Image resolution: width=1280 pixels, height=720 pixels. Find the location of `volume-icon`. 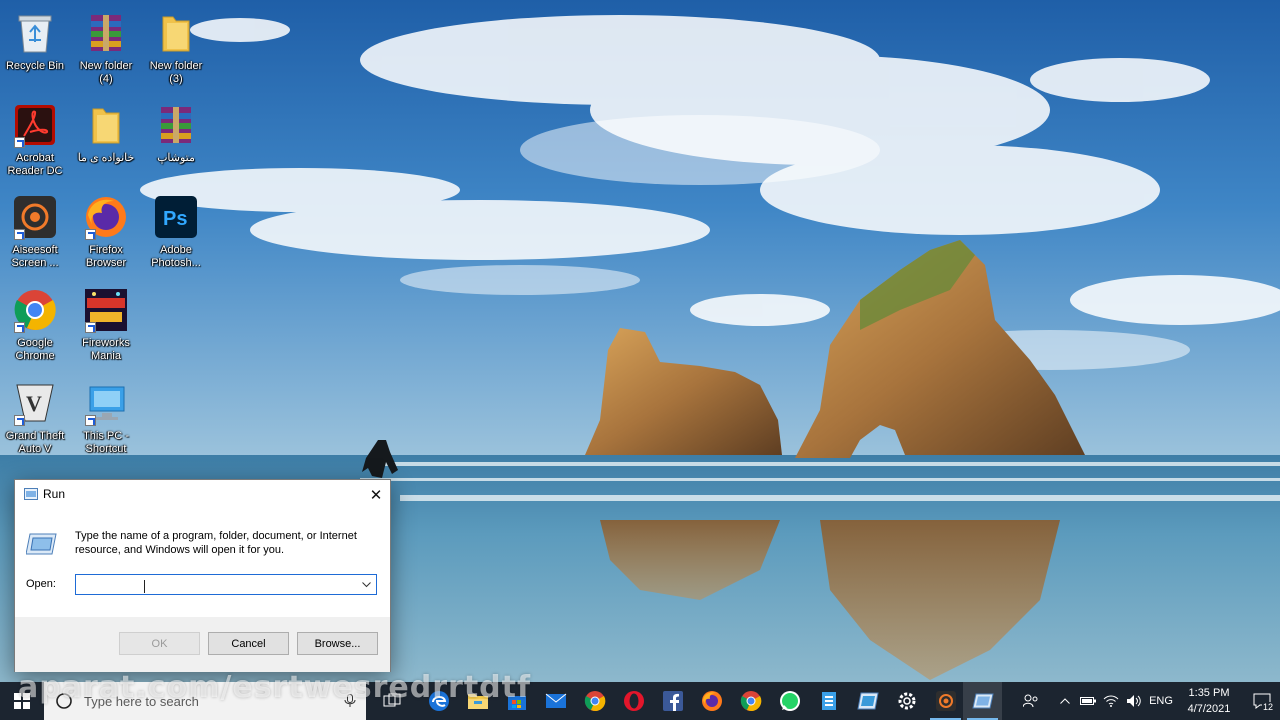

volume-icon is located at coordinates (1134, 701).